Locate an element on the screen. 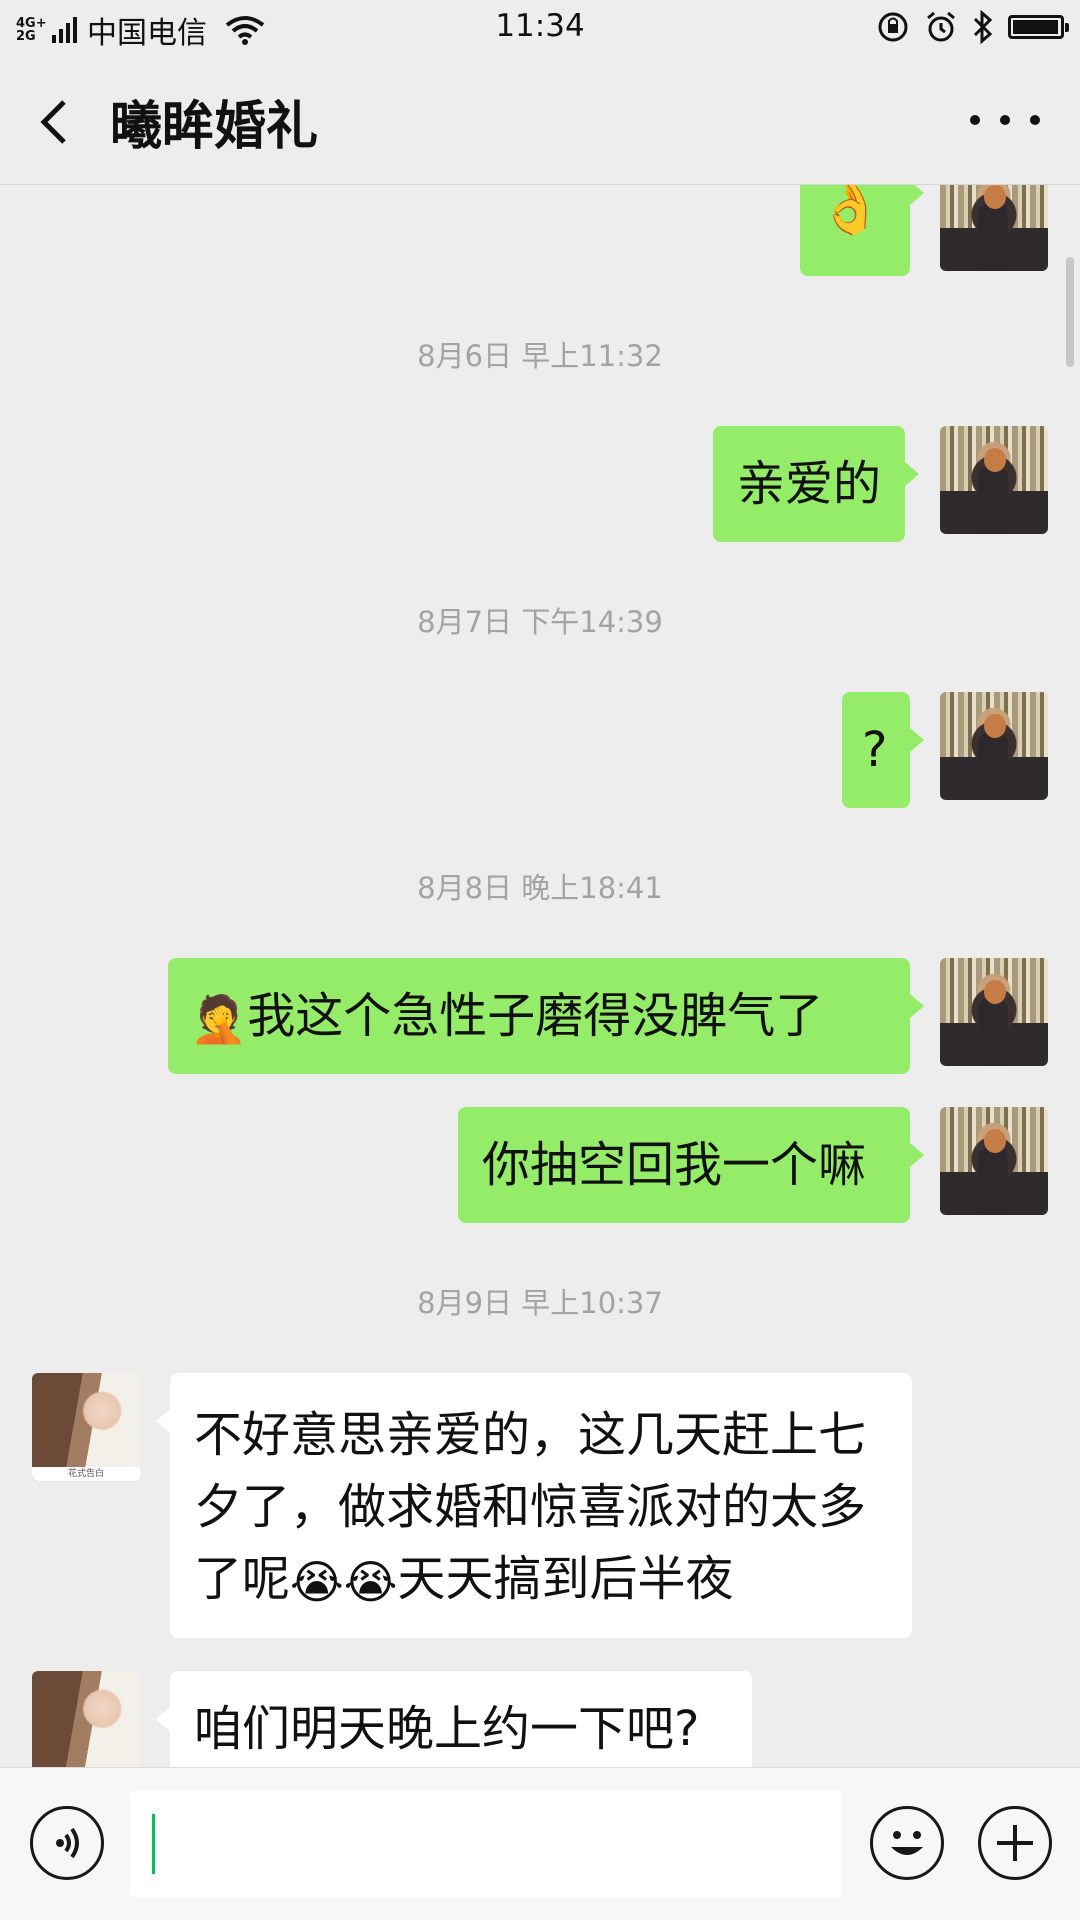 This screenshot has height=1920, width=1080. message-bubble-sent: 🤦我这个急性子磨得没脾气了 is located at coordinates (546, 1016).